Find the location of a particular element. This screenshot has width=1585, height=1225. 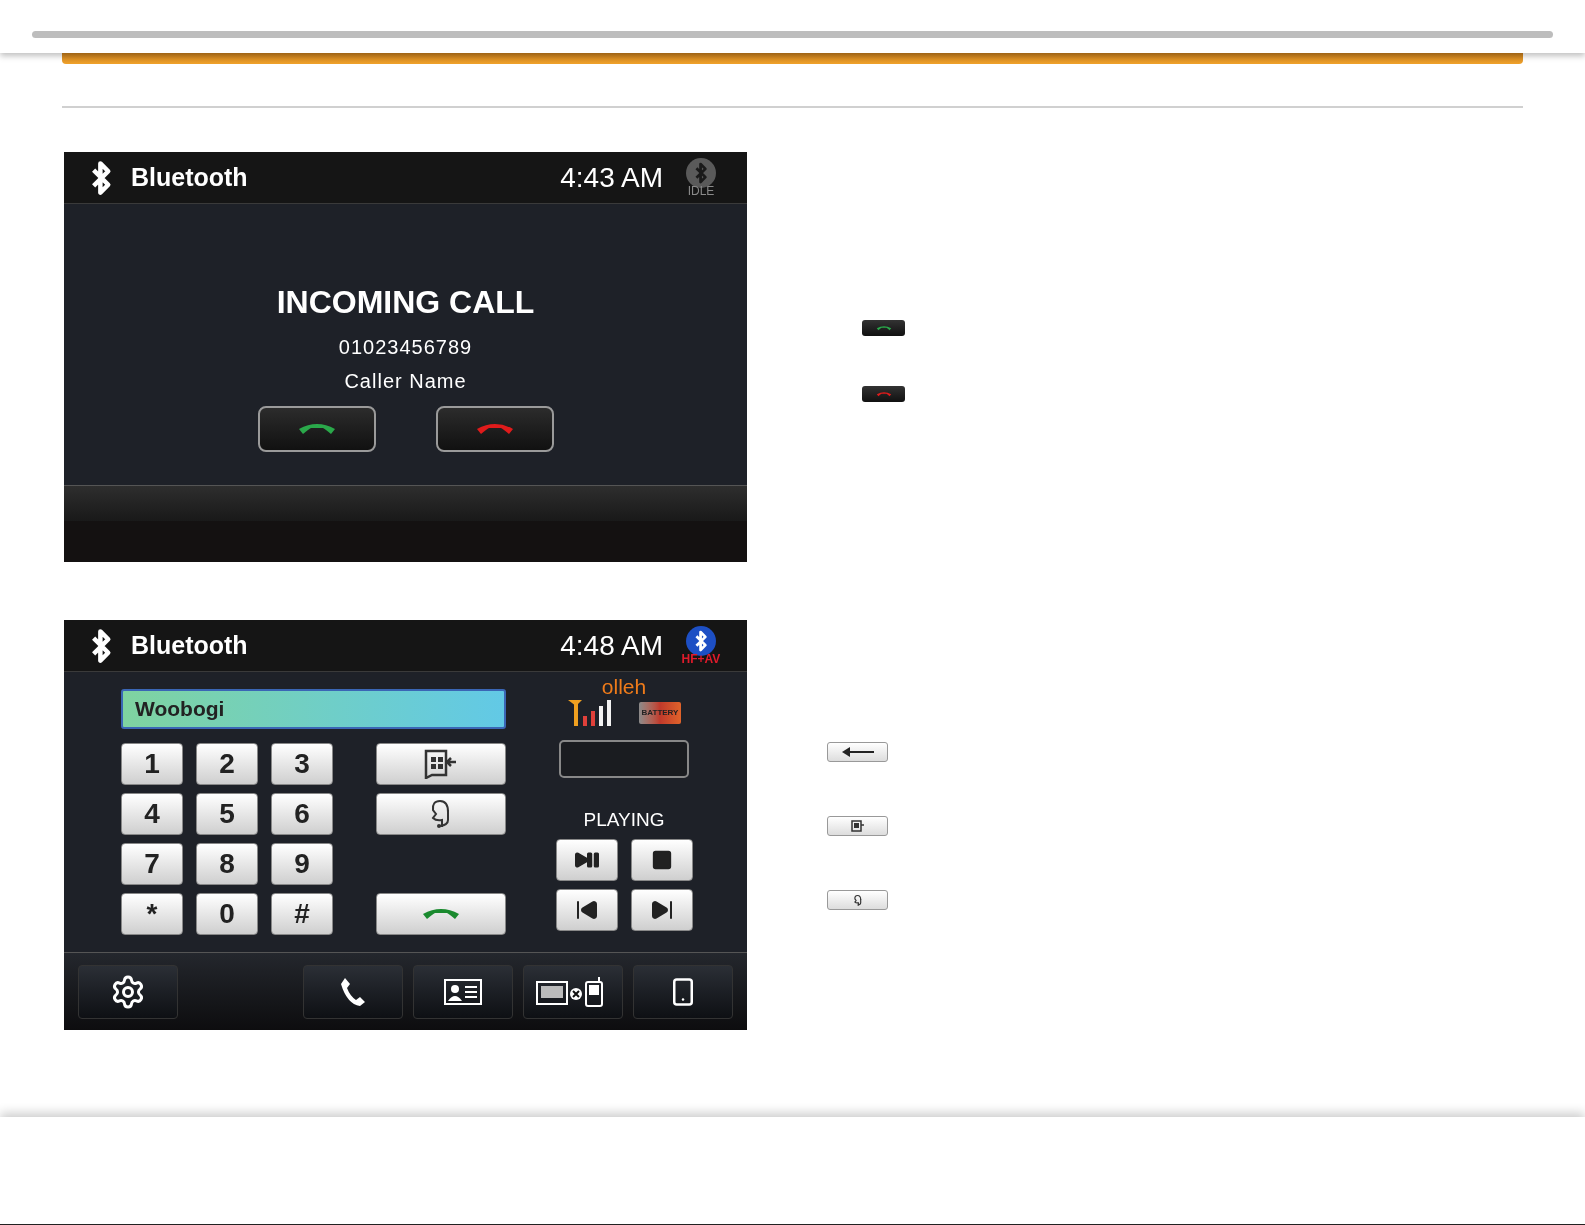

carrier-name: olleh is located at coordinates (624, 687).